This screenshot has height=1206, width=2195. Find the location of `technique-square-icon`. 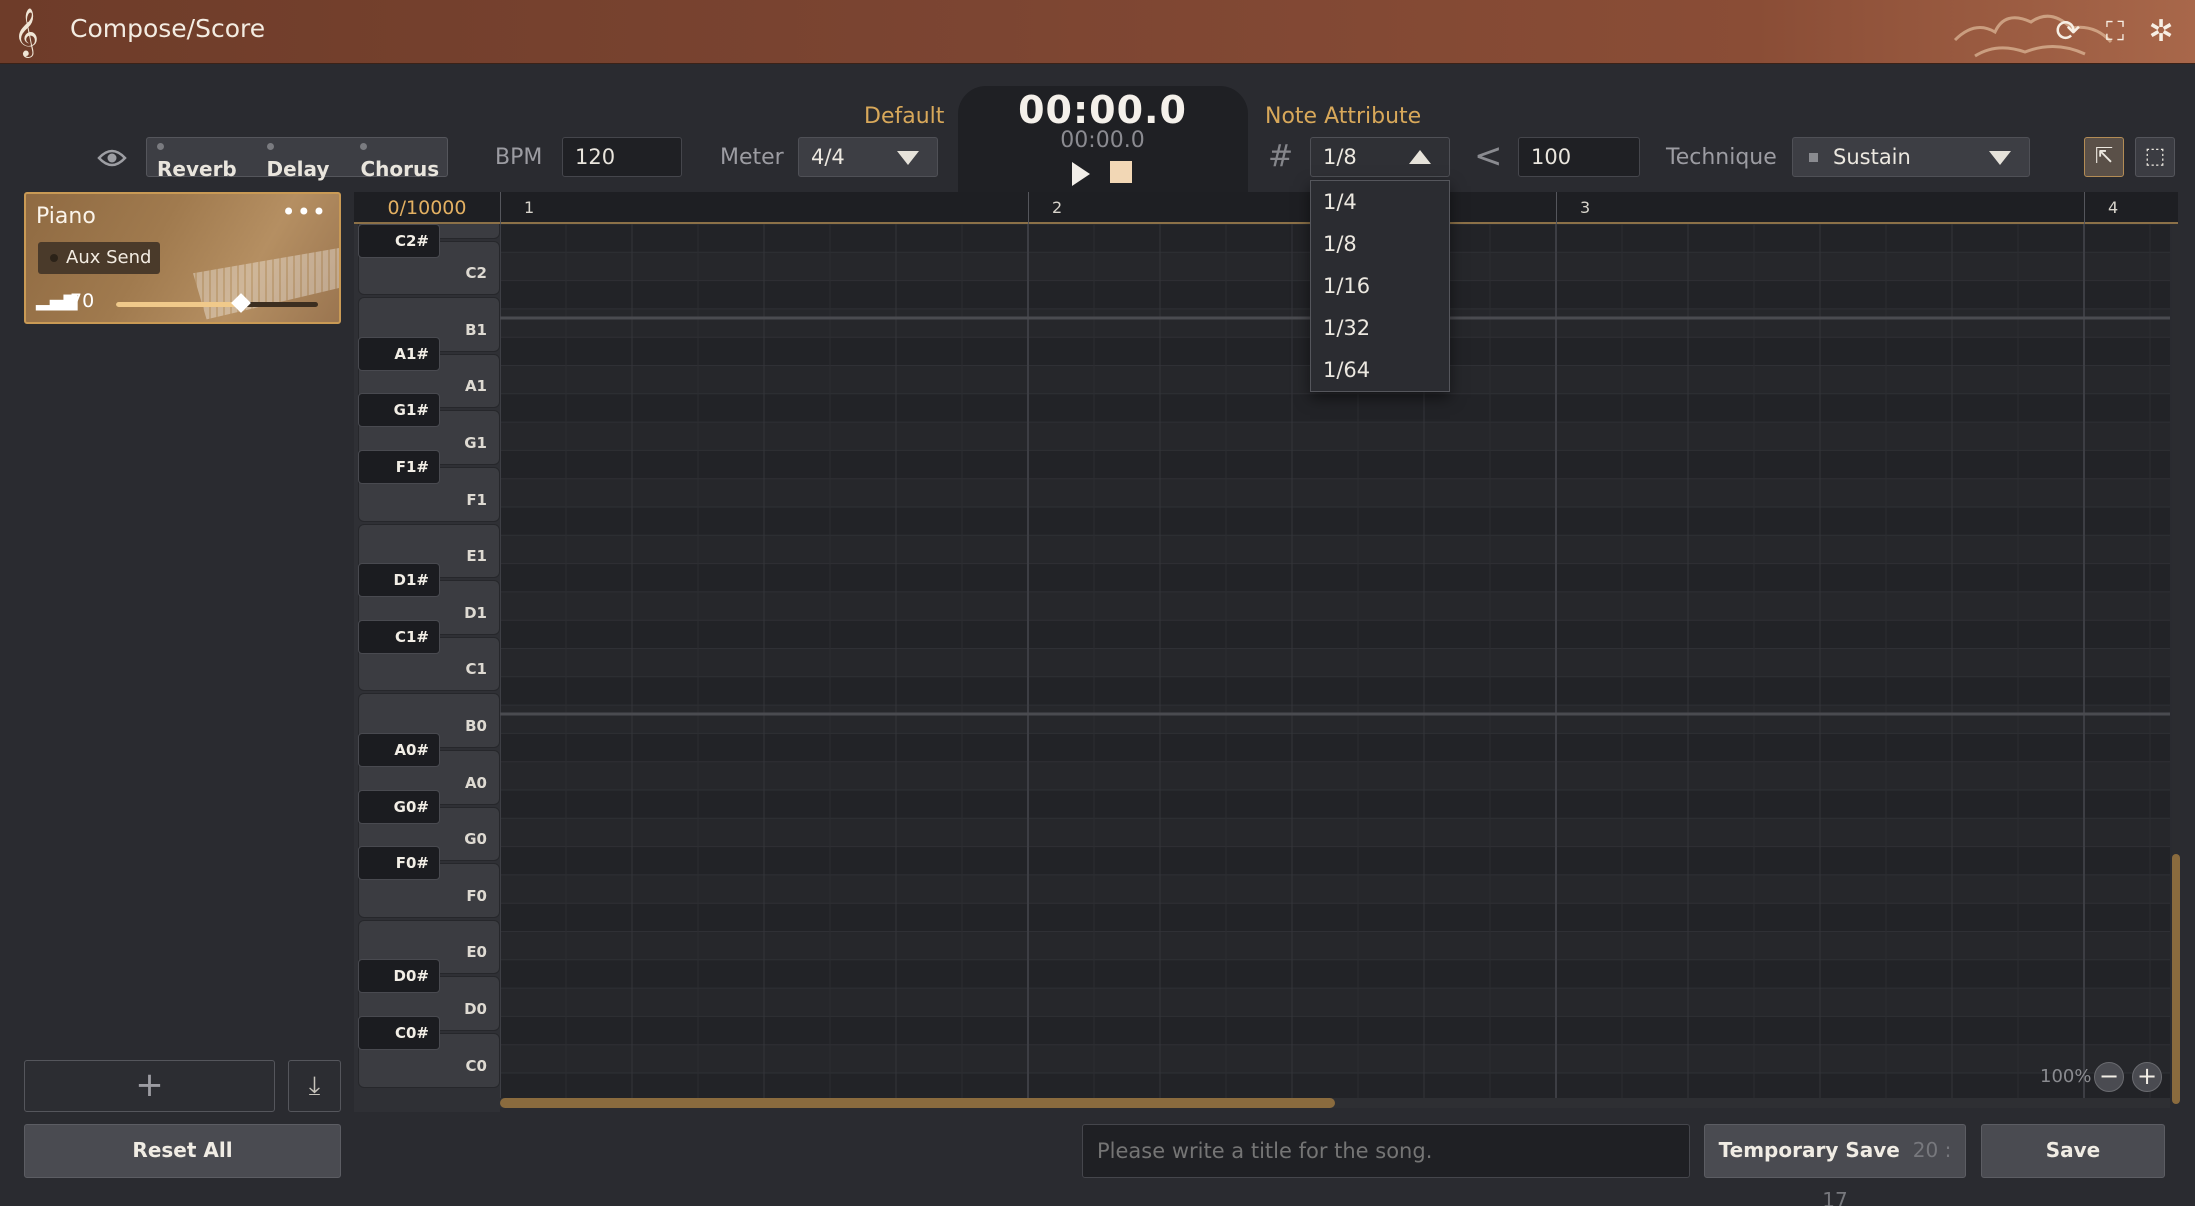

technique-square-icon is located at coordinates (1813, 157).